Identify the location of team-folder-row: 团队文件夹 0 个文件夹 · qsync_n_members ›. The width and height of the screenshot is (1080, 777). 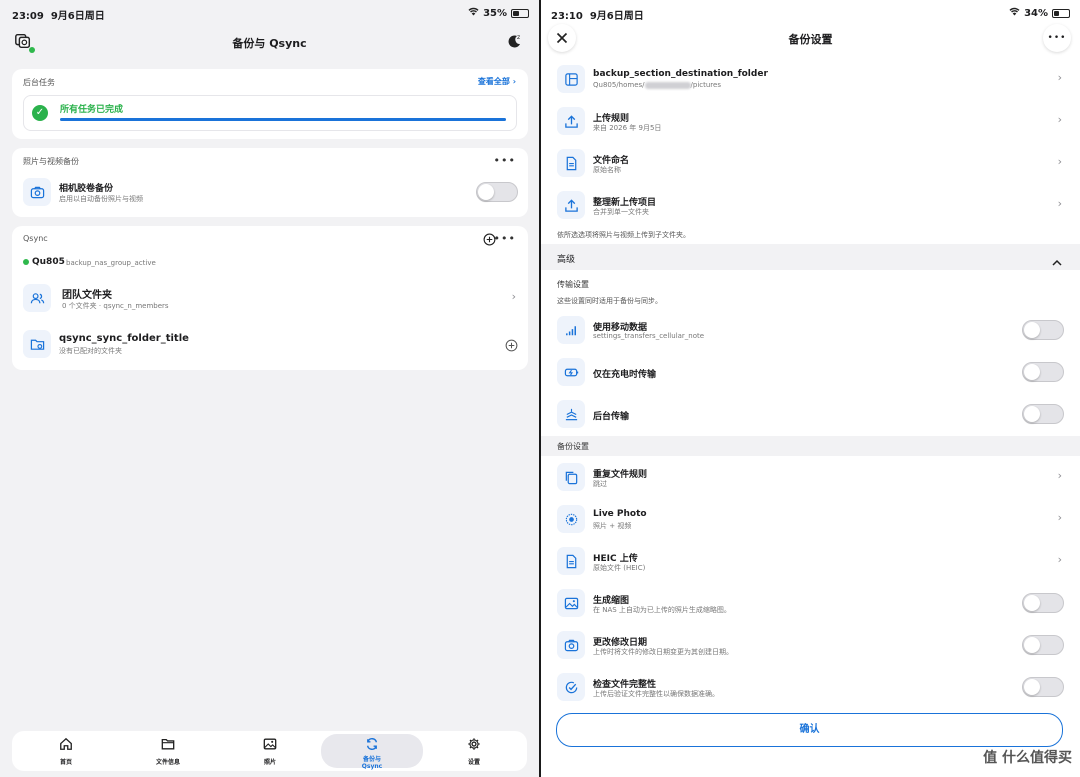
(270, 298).